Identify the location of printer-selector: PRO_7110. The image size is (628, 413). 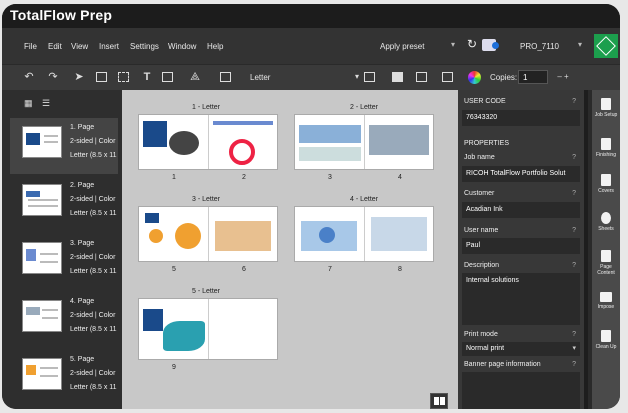
(539, 46).